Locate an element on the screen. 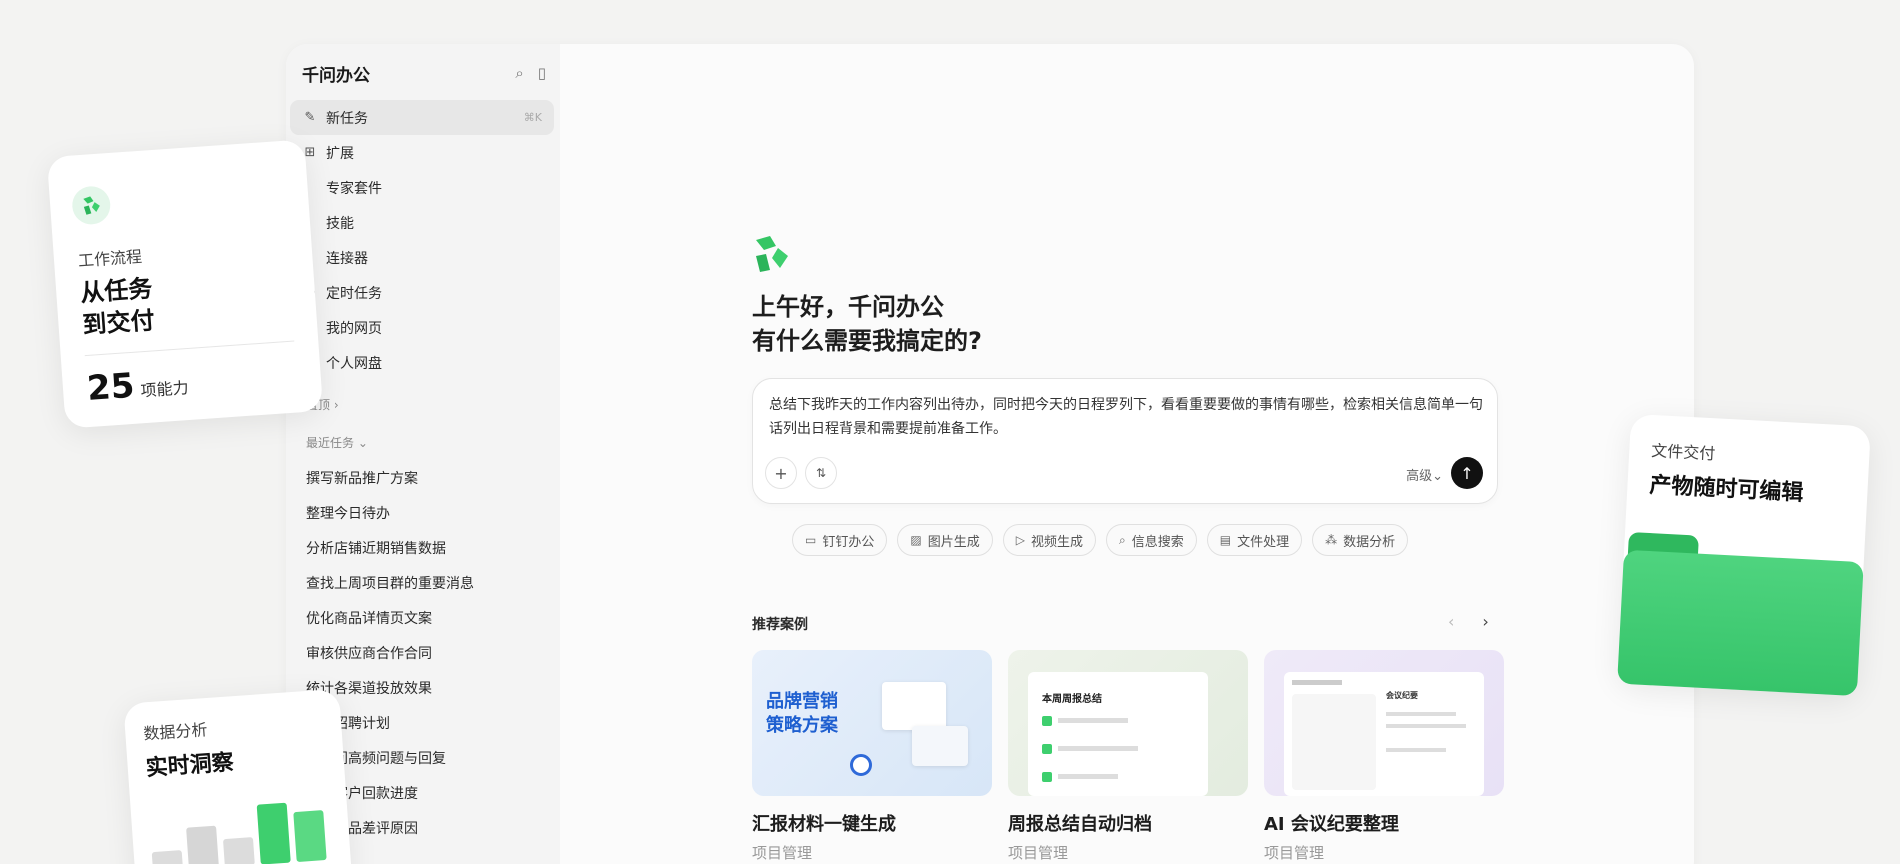 Image resolution: width=1900 pixels, height=864 pixels. thumb-text: 品牌营销 策略方案 is located at coordinates (802, 713).